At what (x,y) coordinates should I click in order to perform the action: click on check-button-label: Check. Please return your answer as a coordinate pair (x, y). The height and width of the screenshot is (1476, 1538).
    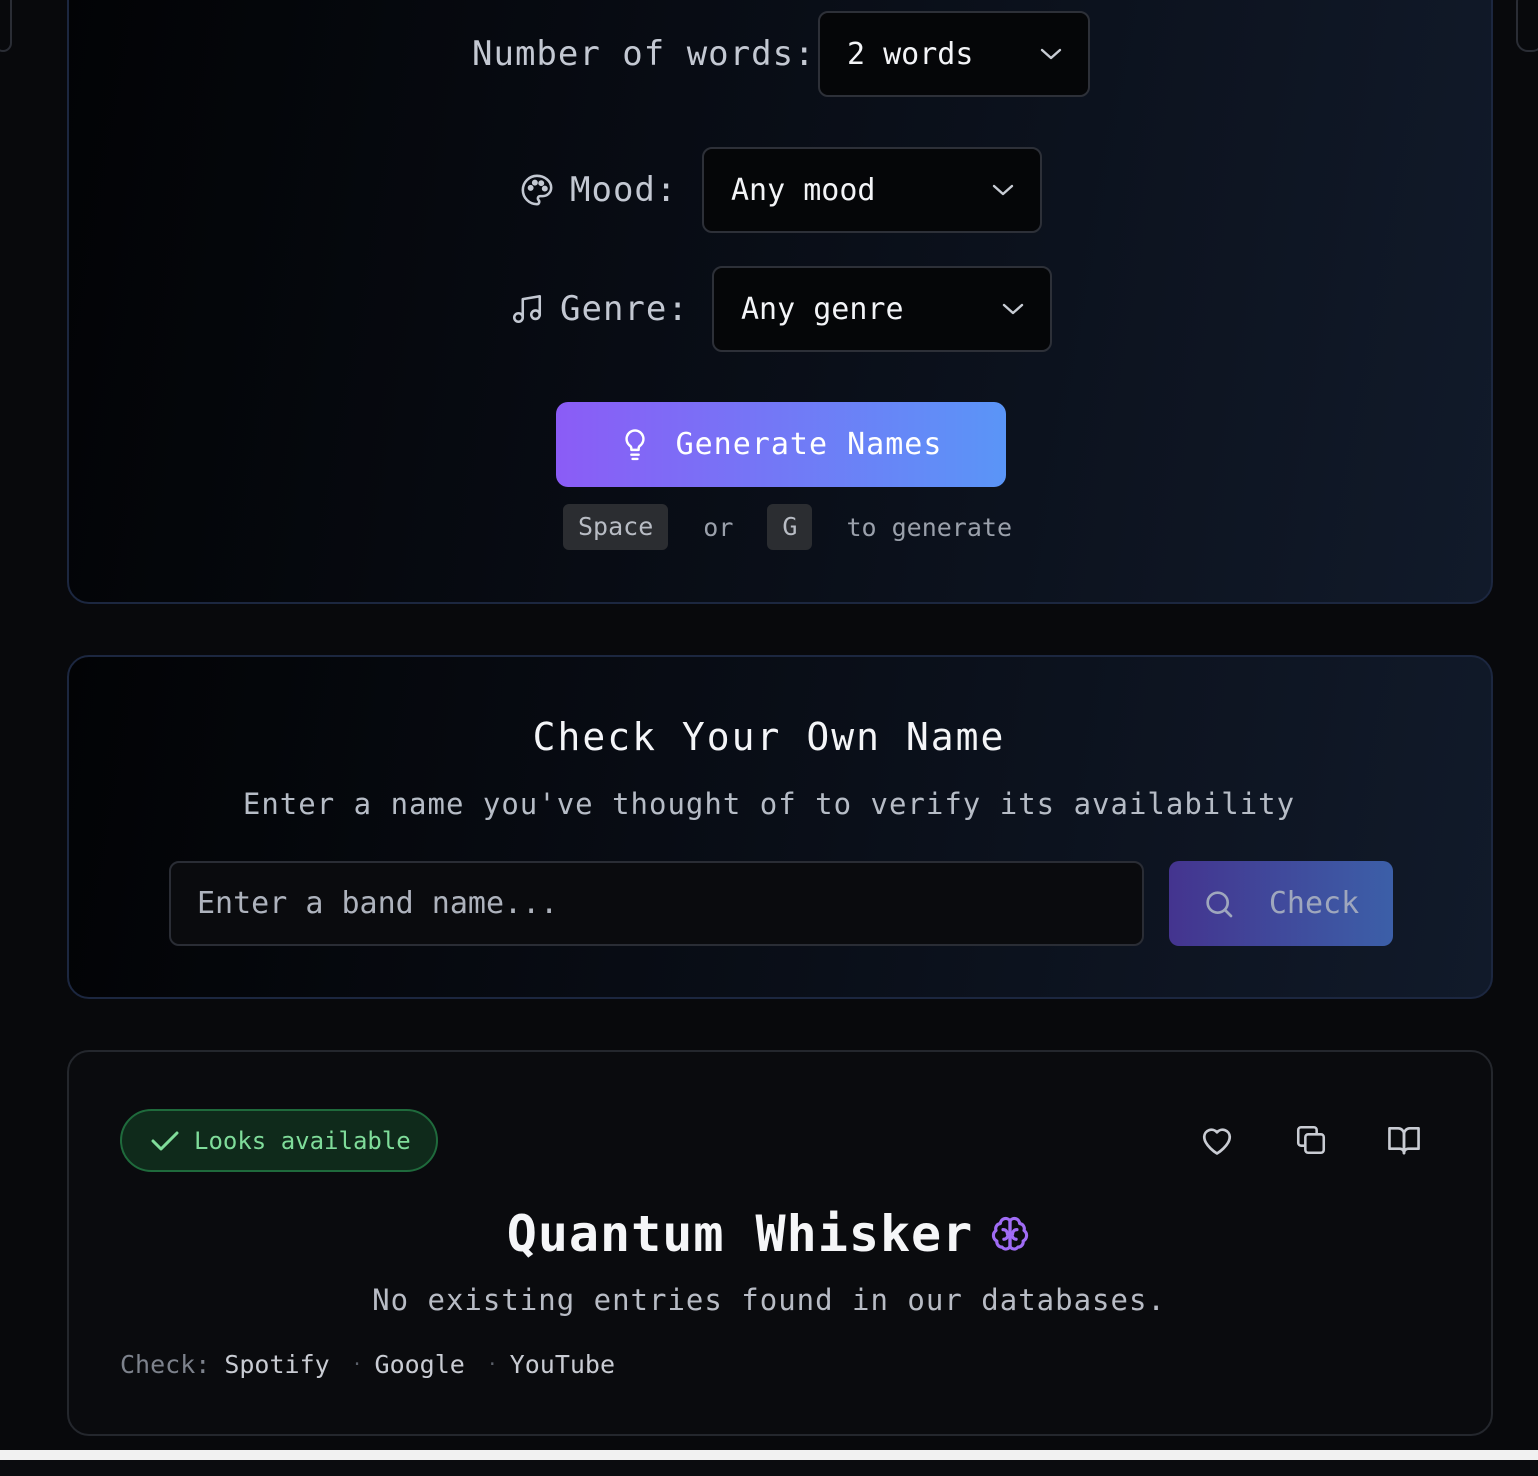
    Looking at the image, I should click on (1314, 903).